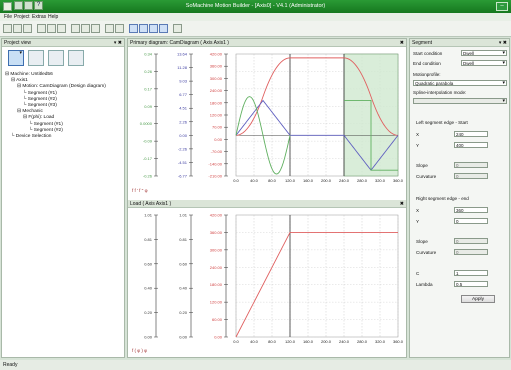  Describe the element at coordinates (151, 204) in the screenshot. I see `load-diagram-title: Load ( Axis Axis1 )` at that location.